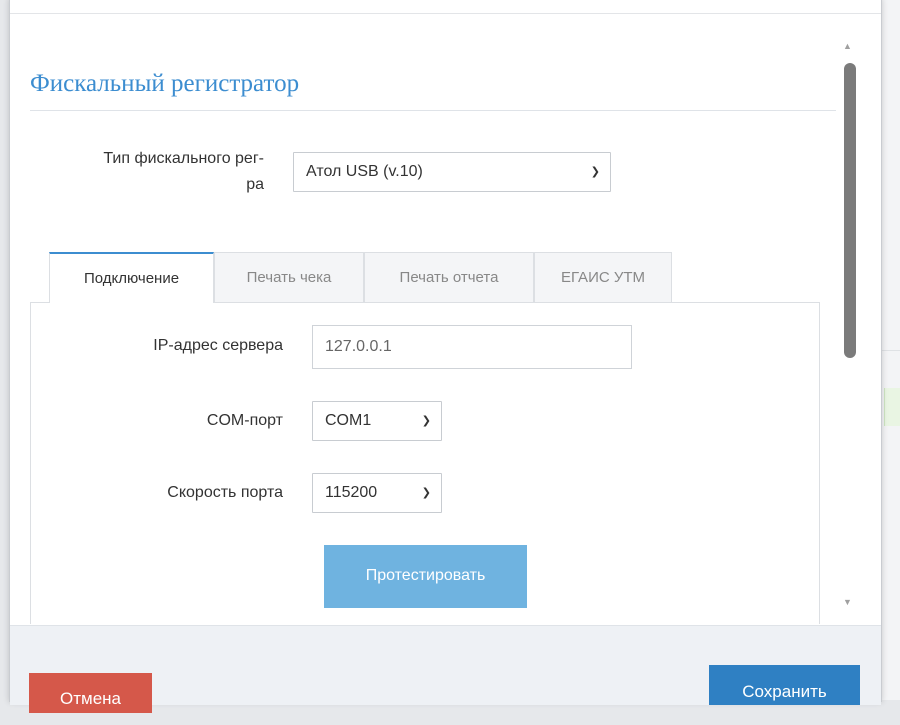  I want to click on tab-connection: Подключение, so click(131, 277).